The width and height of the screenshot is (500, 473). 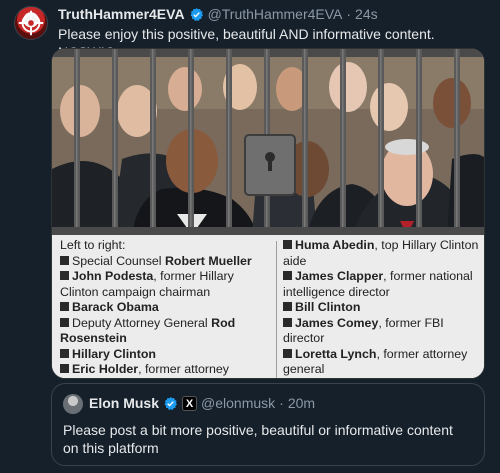 I want to click on caption-intro: Left to right:, so click(x=93, y=245).